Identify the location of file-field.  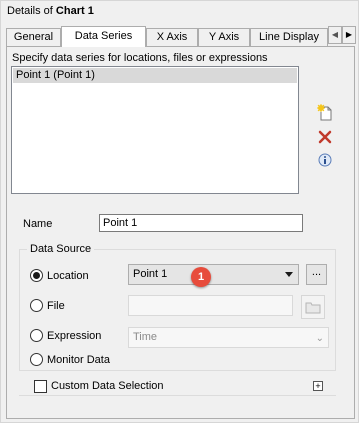
(210, 305).